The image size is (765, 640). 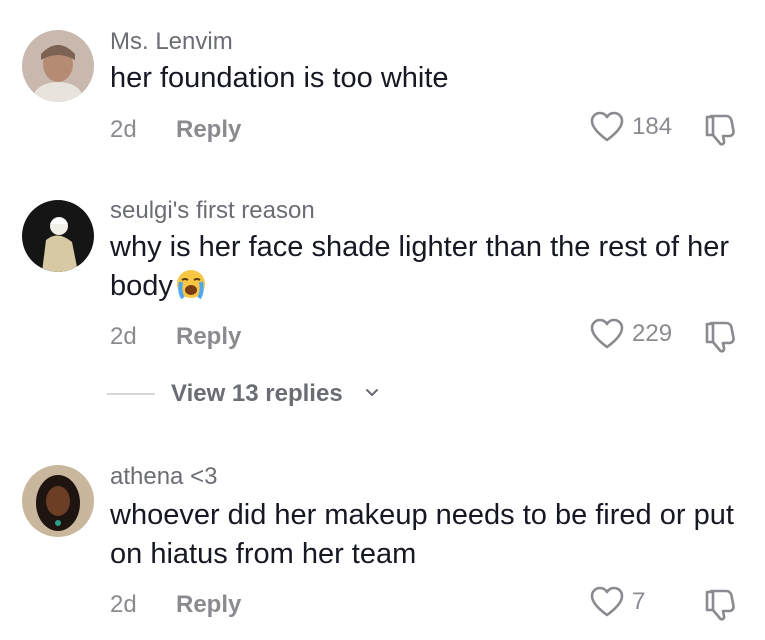 I want to click on comment-username: athena <3, so click(x=163, y=477).